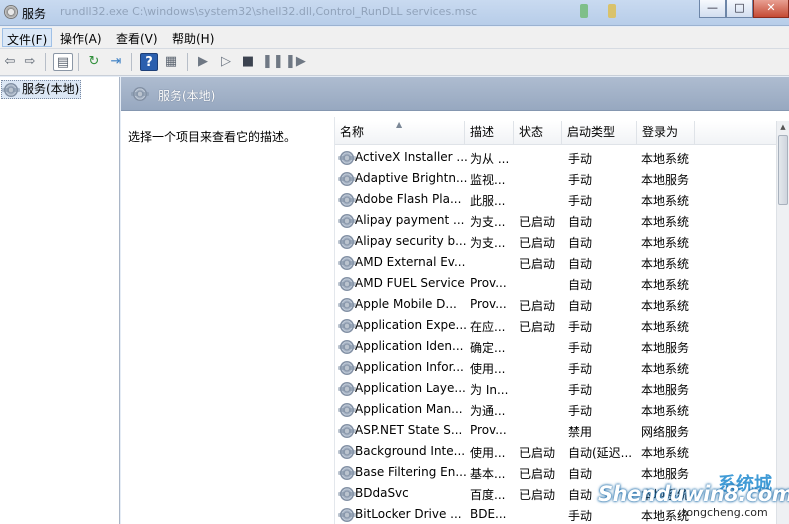  Describe the element at coordinates (10, 62) in the screenshot. I see `back-icon: ⇦` at that location.